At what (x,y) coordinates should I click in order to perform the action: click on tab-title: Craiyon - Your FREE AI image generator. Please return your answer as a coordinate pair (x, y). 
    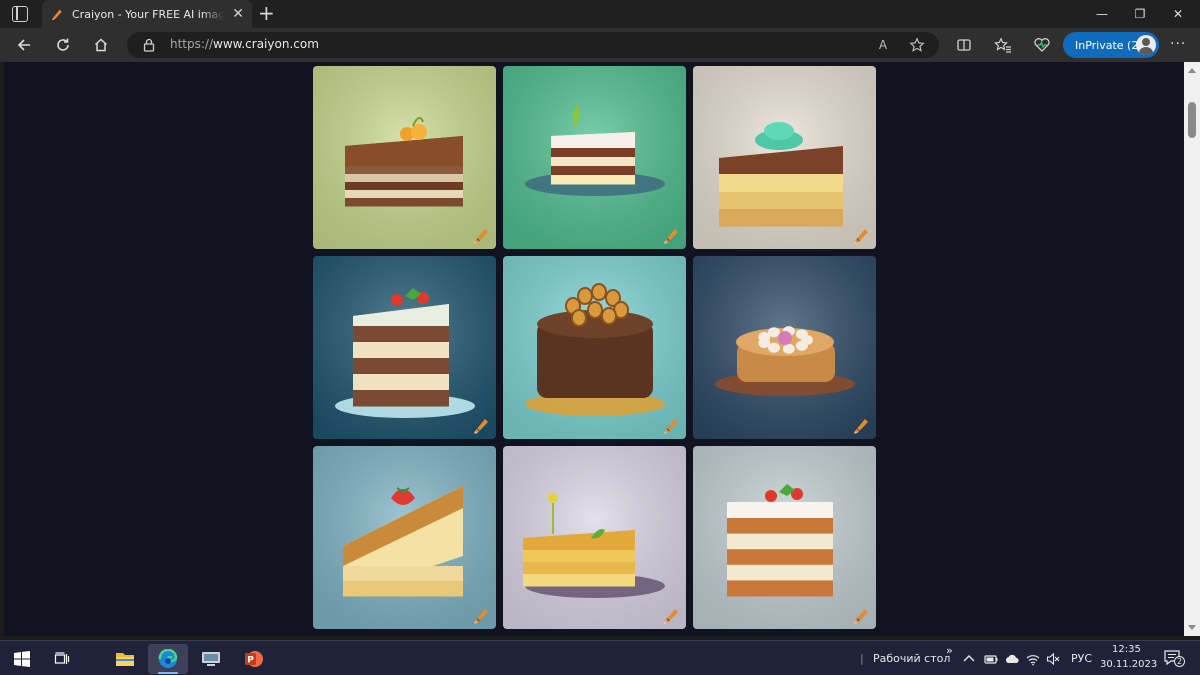
    Looking at the image, I should click on (148, 14).